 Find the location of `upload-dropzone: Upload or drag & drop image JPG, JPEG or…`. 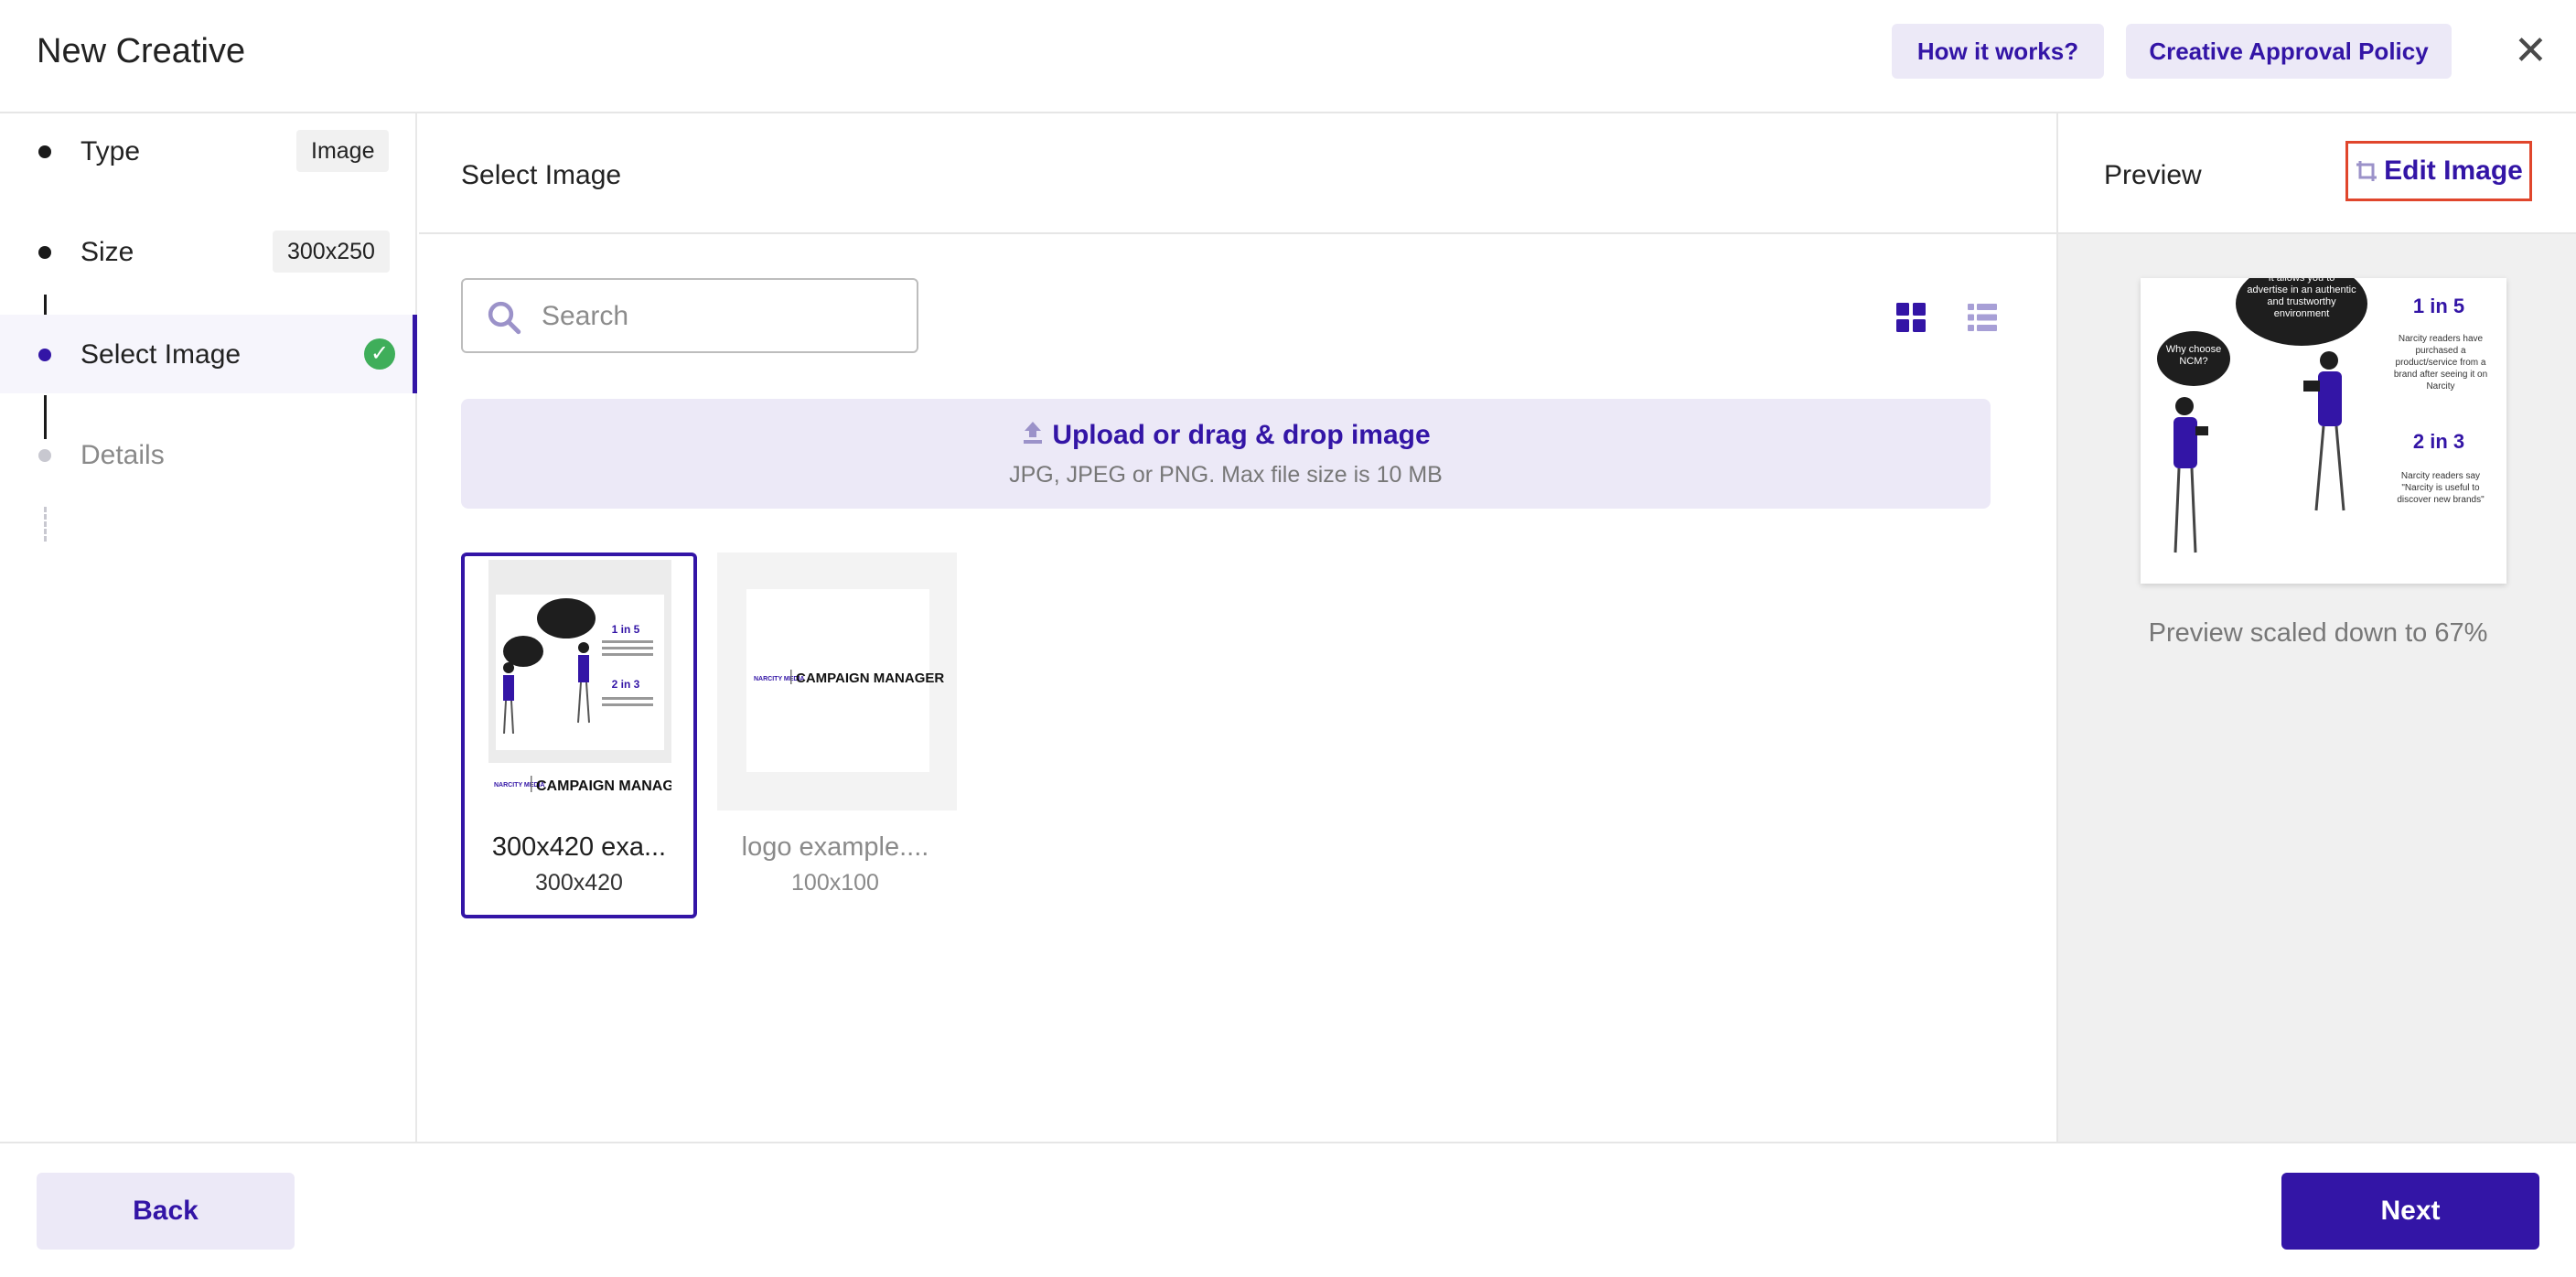

upload-dropzone: Upload or drag & drop image JPG, JPEG or… is located at coordinates (1226, 454).